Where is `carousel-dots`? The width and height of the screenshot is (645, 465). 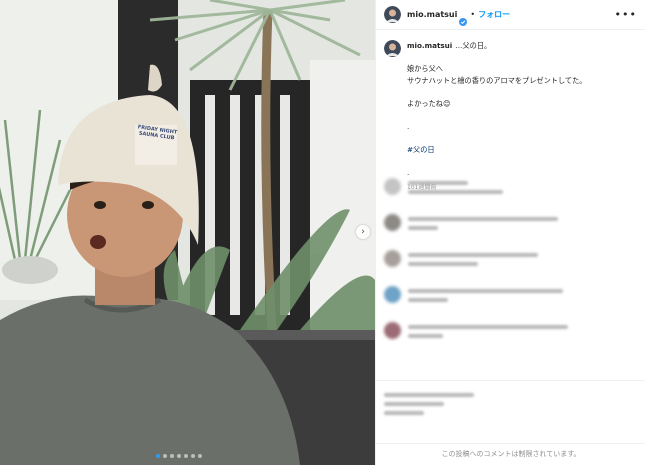 carousel-dots is located at coordinates (179, 456).